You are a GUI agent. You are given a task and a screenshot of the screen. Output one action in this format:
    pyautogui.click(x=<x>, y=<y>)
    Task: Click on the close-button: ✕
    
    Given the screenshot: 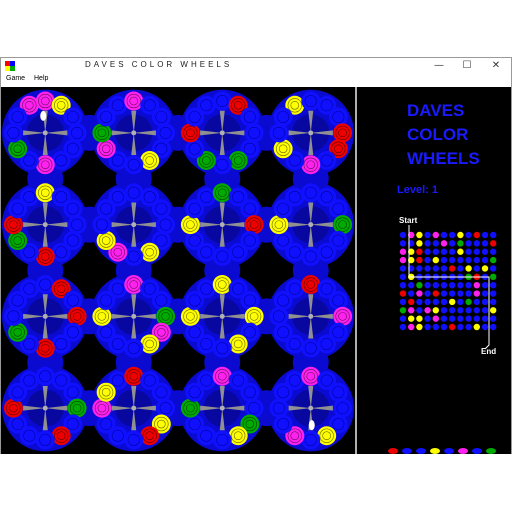 What is the action you would take?
    pyautogui.click(x=496, y=66)
    